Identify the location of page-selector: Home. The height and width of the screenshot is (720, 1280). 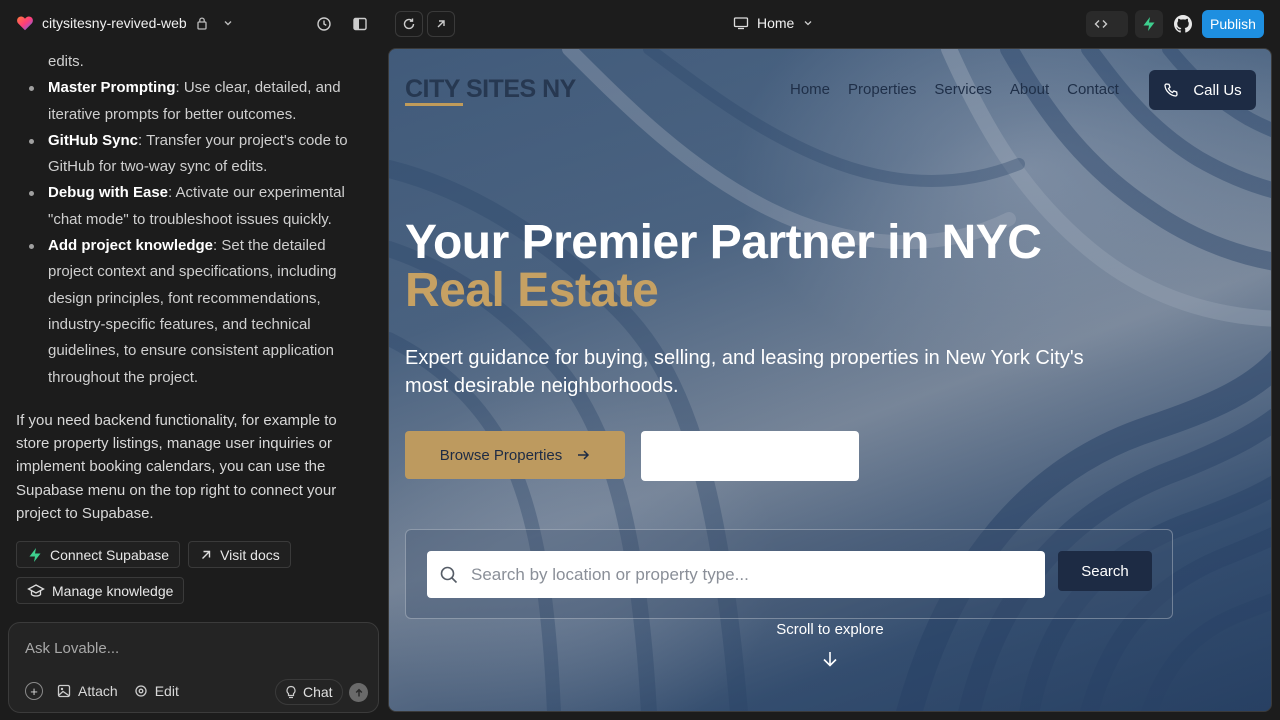
(773, 23).